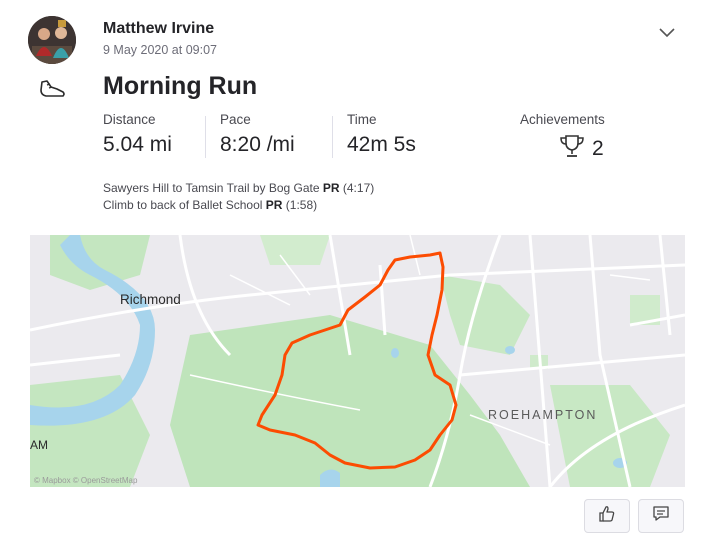 The height and width of the screenshot is (540, 712). I want to click on stat-time: Time 42m 5s, so click(381, 134).